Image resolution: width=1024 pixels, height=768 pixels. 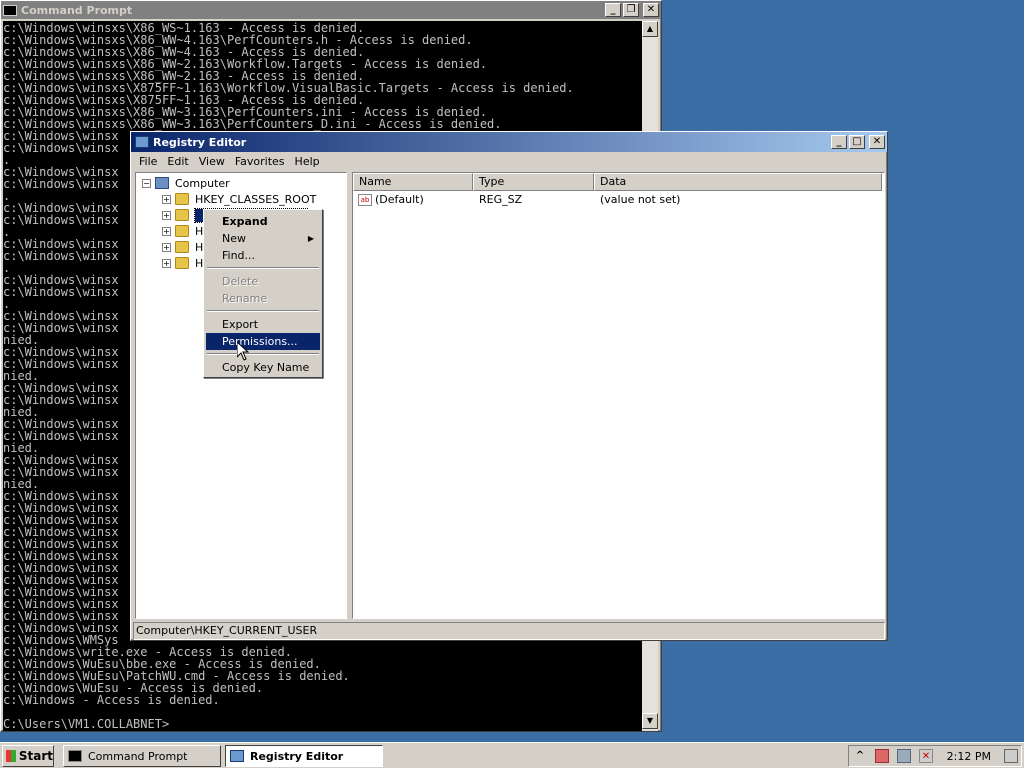 What do you see at coordinates (212, 161) in the screenshot?
I see `menu-view: View` at bounding box center [212, 161].